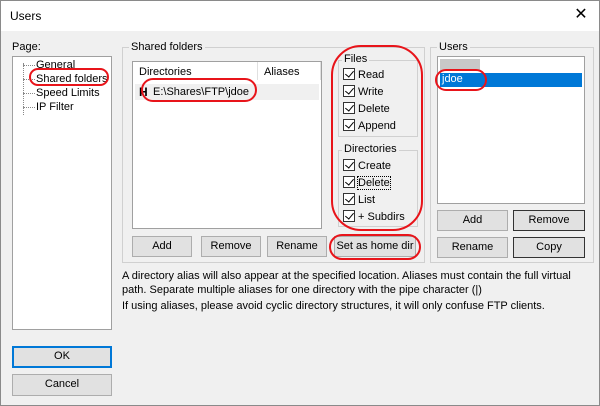 The image size is (600, 406). What do you see at coordinates (167, 47) in the screenshot?
I see `shared-folders-group-label: Shared folders` at bounding box center [167, 47].